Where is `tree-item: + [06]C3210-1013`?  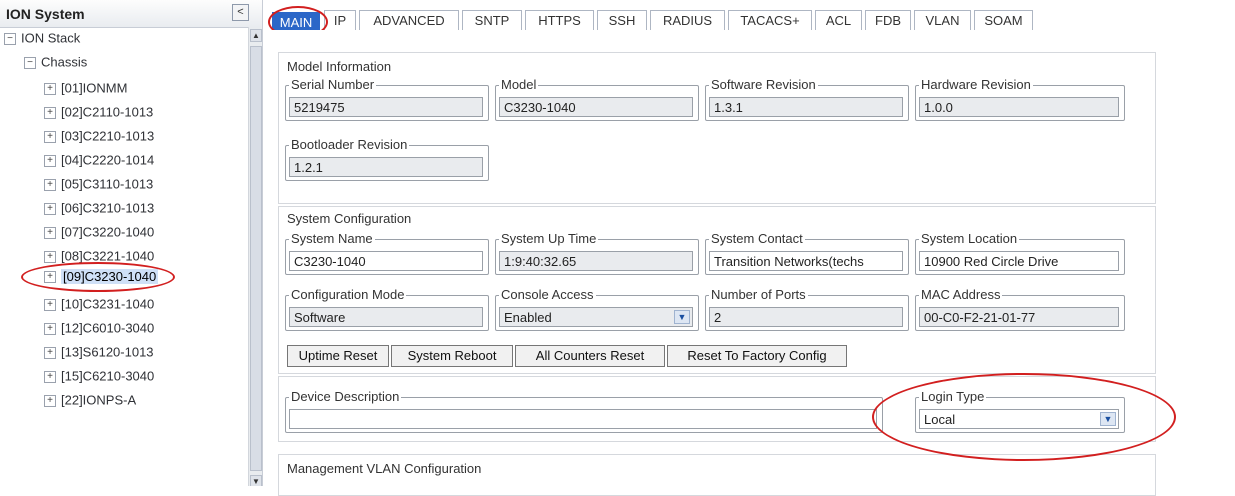
tree-item: + [06]C3210-1013 is located at coordinates (99, 208).